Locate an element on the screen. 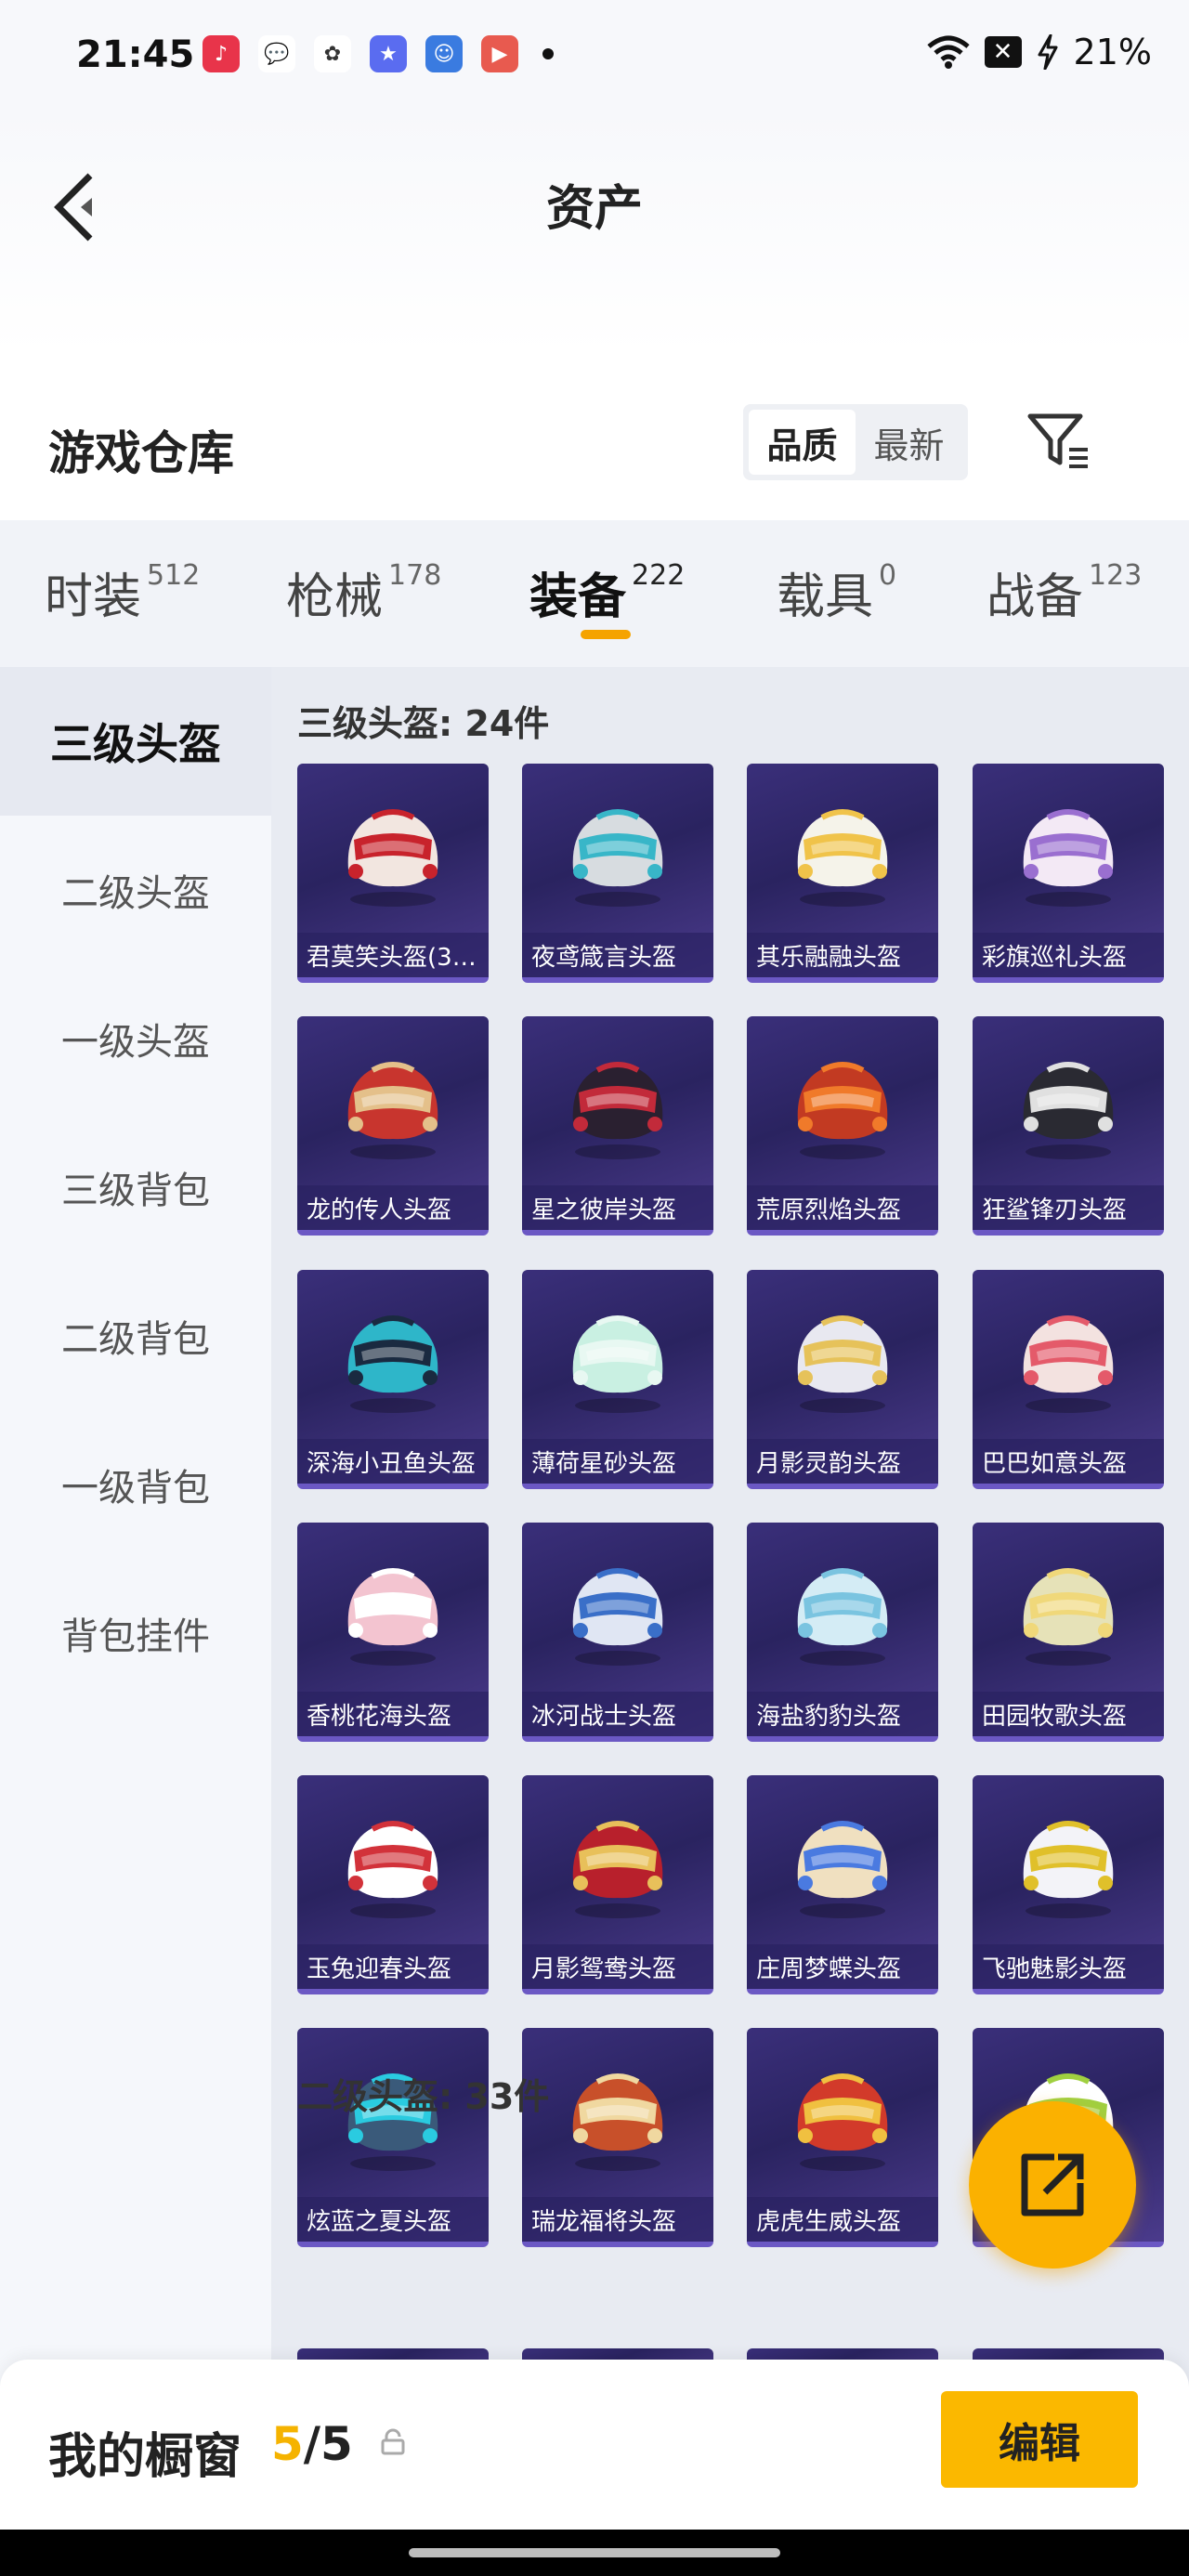 The width and height of the screenshot is (1189, 2576). item-name: 月影灵韵头盔 is located at coordinates (843, 1461).